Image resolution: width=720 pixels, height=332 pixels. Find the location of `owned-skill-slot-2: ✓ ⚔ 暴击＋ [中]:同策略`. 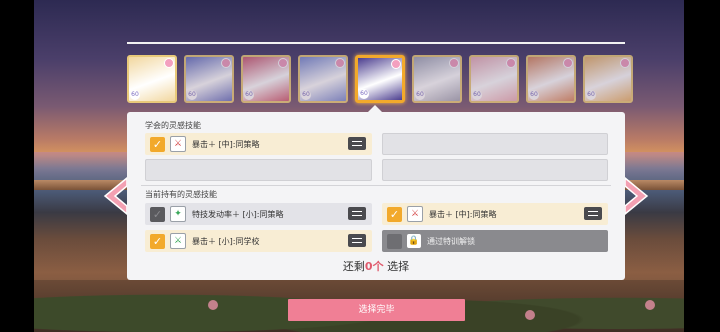

owned-skill-slot-2: ✓ ⚔ 暴击＋ [中]:同策略 is located at coordinates (495, 214).